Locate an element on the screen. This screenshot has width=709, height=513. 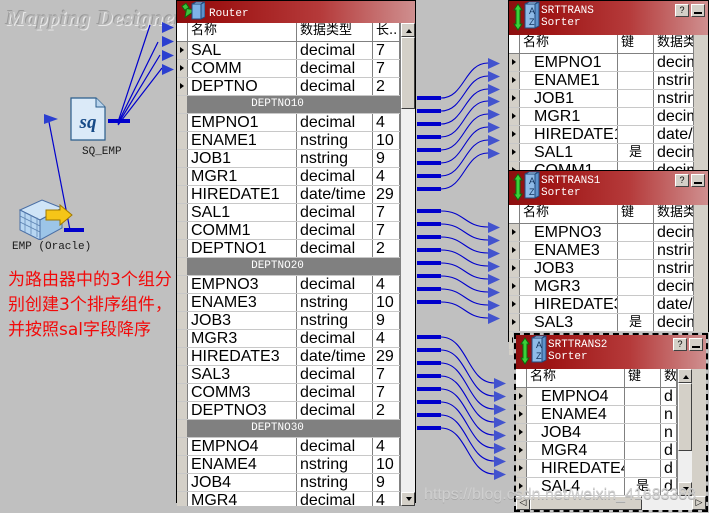
srttrans1-help-button: ? is located at coordinates (682, 180).